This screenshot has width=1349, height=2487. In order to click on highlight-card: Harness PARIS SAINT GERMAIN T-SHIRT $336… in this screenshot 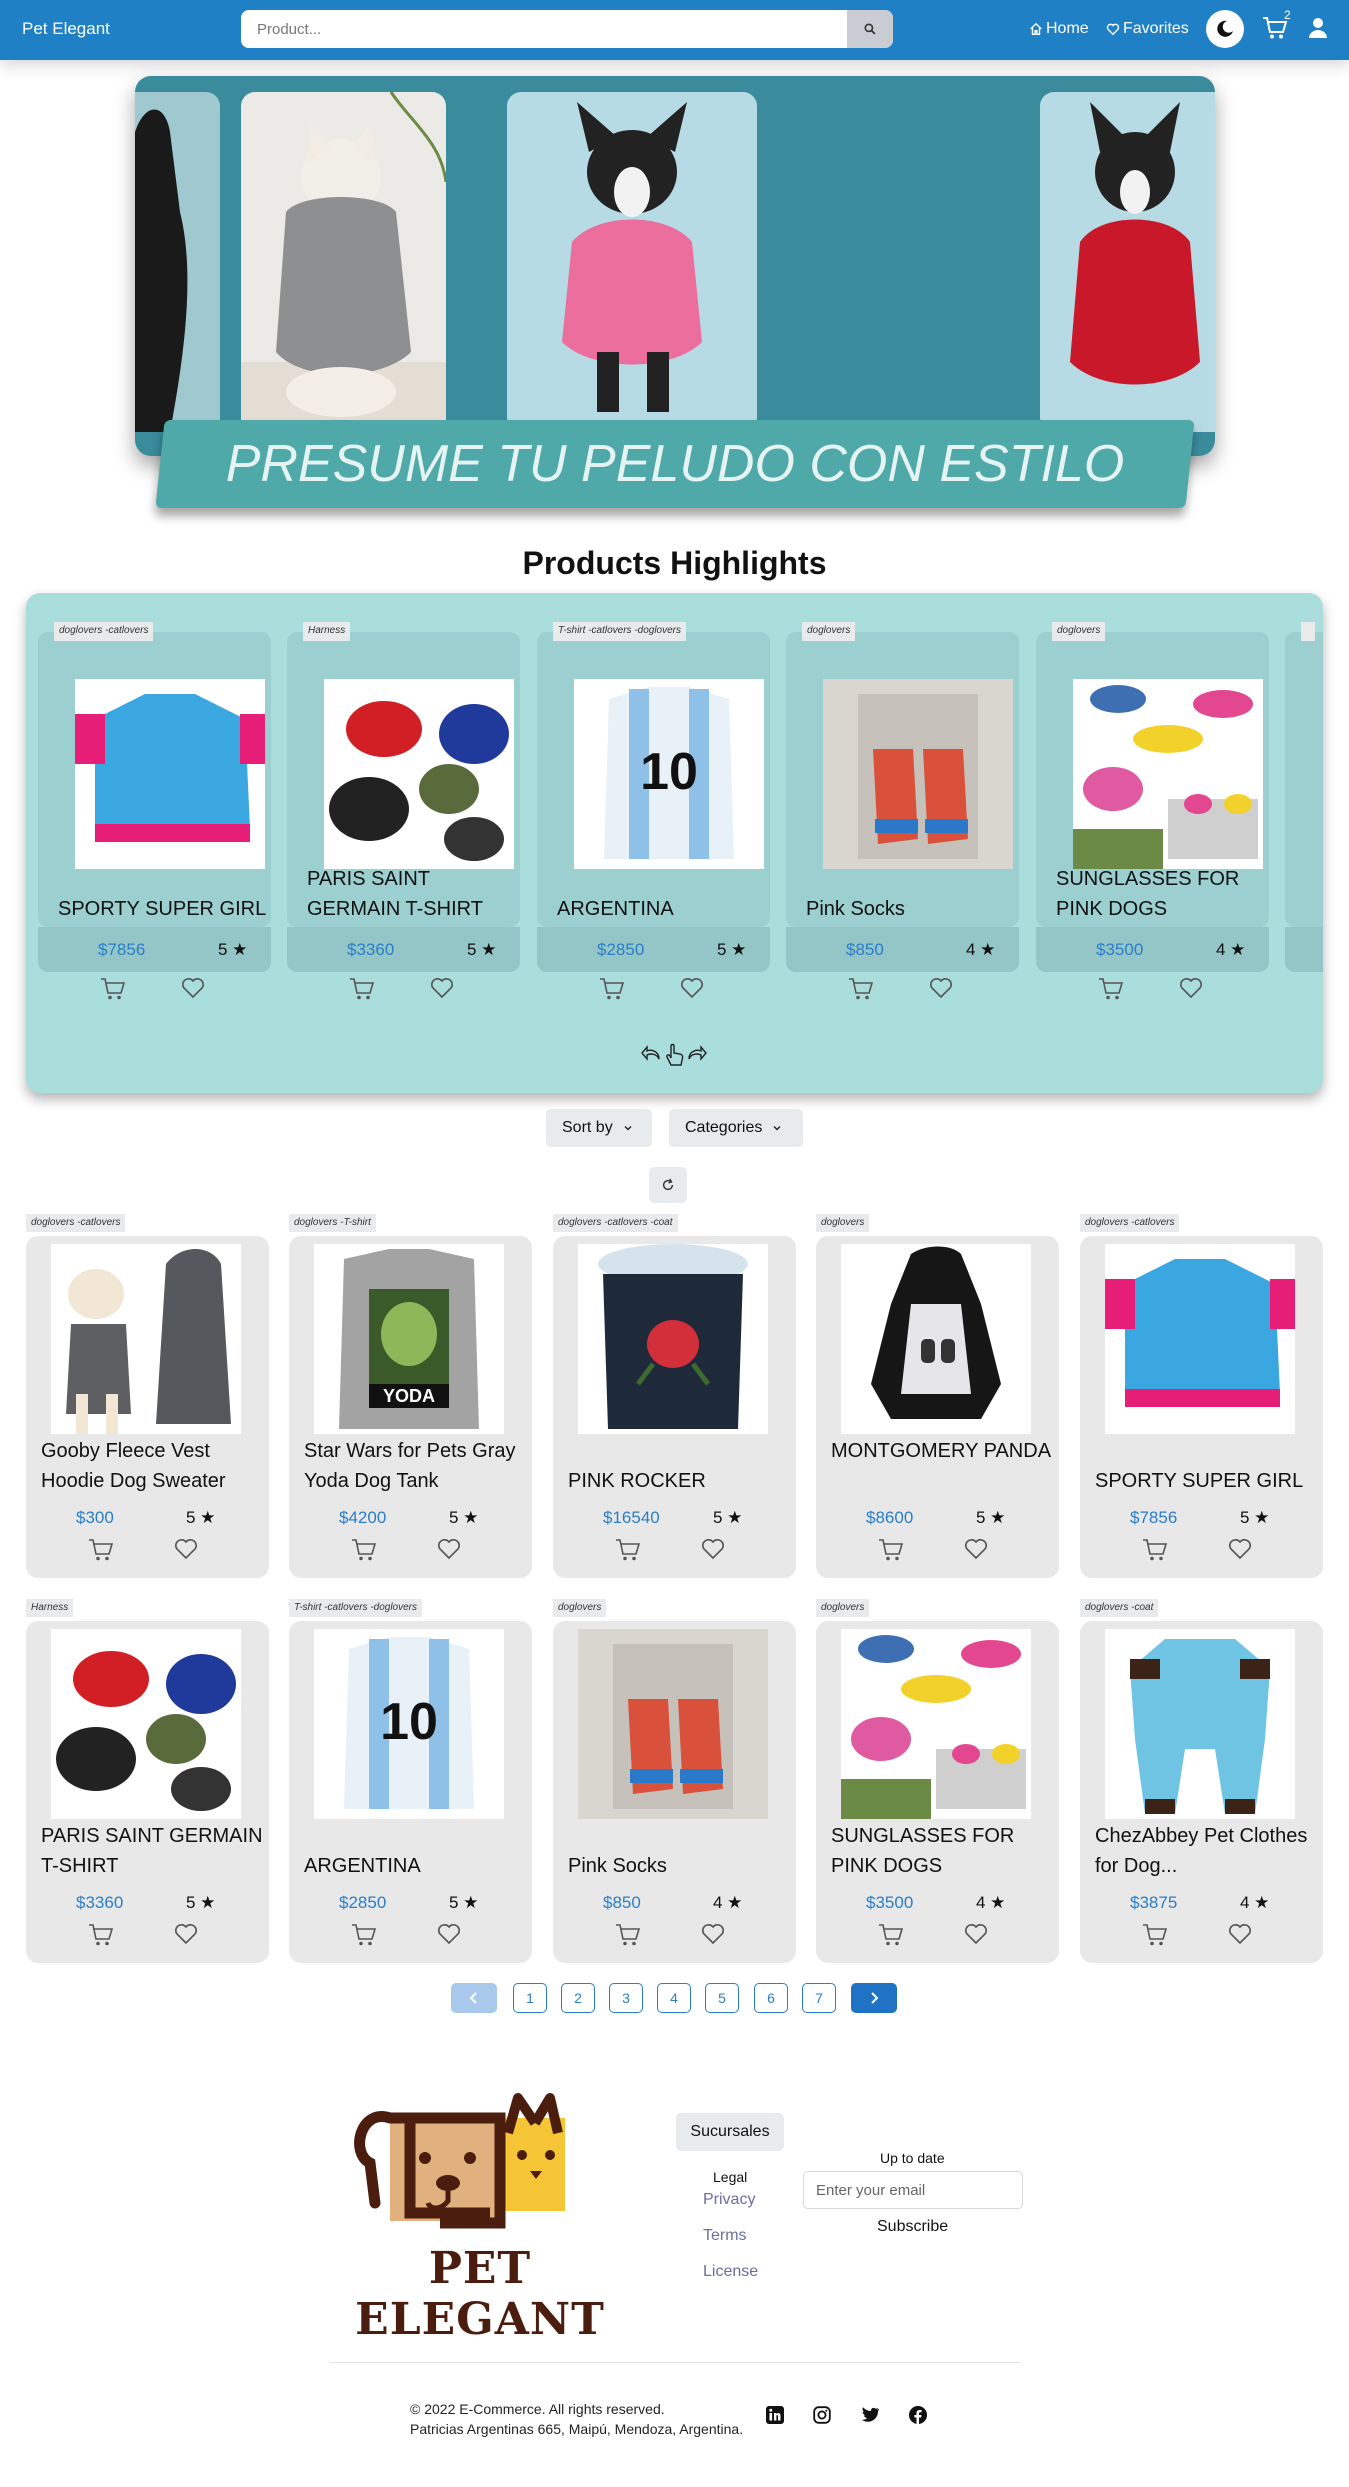, I will do `click(403, 811)`.